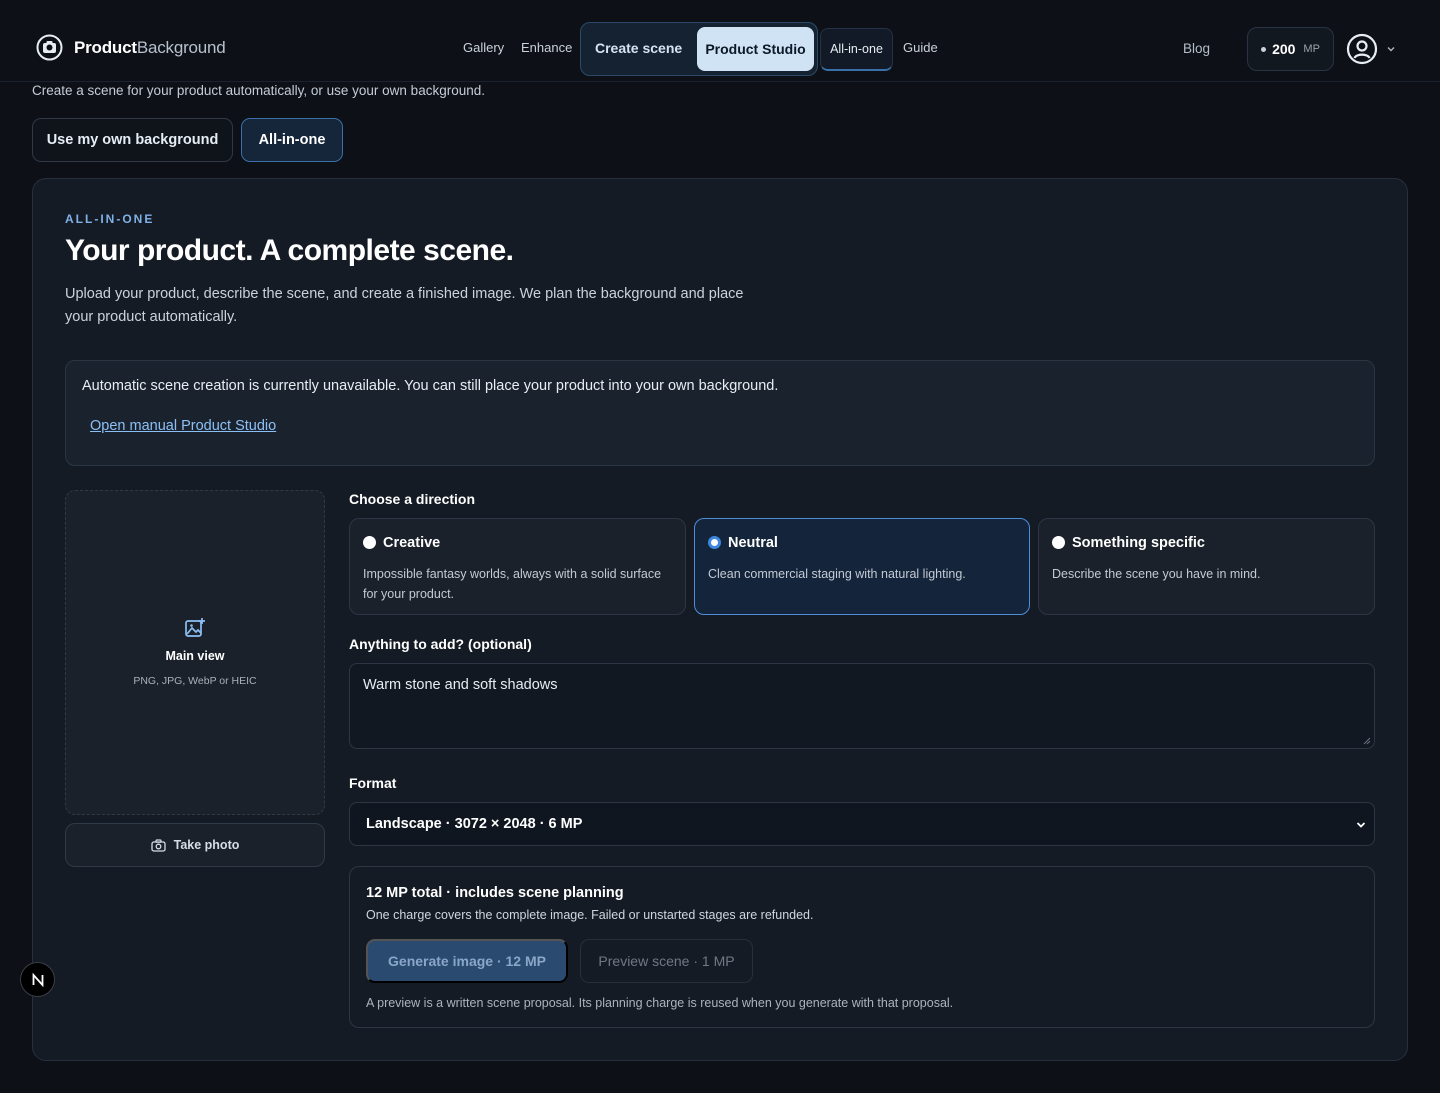  Describe the element at coordinates (150, 47) in the screenshot. I see `brand-name: ProductBackground` at that location.